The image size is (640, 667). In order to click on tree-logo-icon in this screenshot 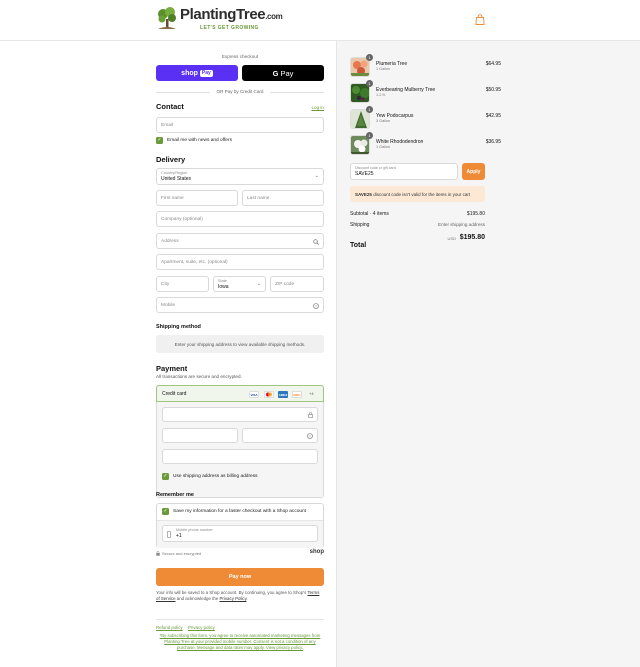, I will do `click(167, 18)`.